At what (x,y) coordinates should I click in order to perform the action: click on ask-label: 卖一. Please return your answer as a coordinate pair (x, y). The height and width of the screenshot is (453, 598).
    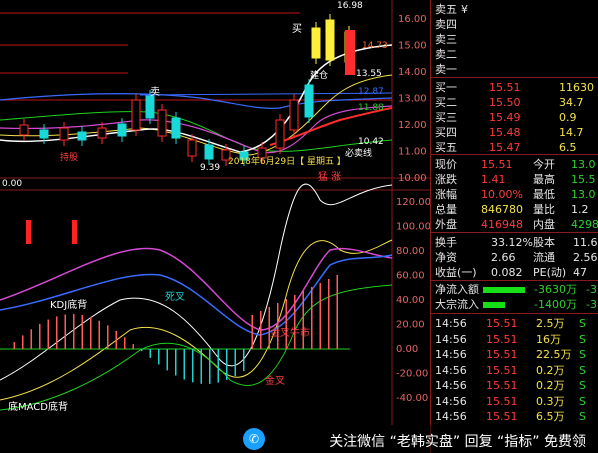
    Looking at the image, I should click on (446, 69).